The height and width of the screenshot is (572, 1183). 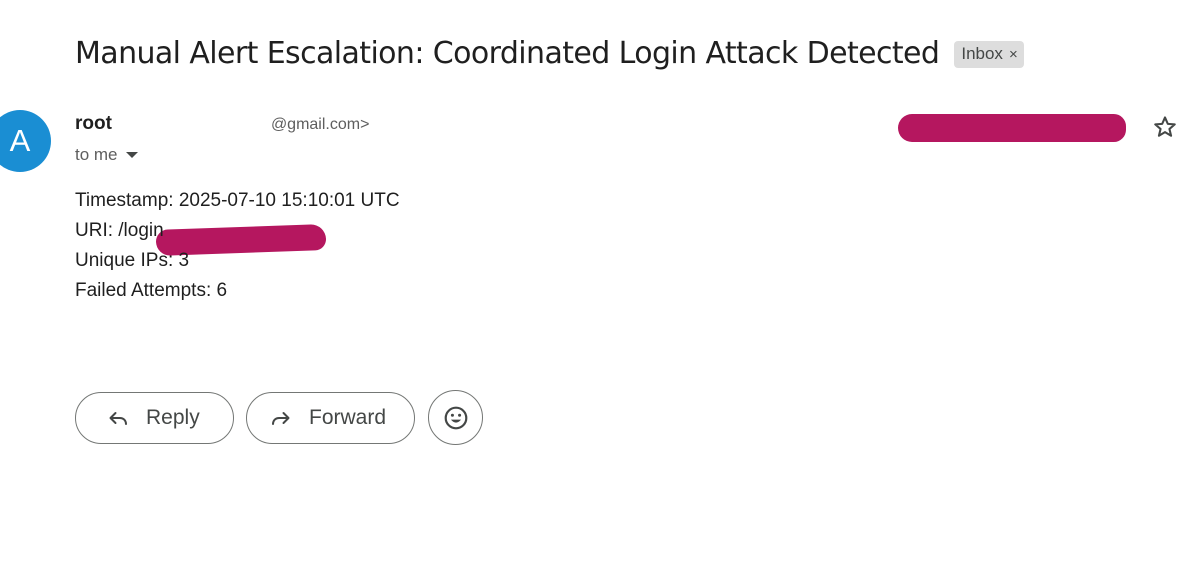 I want to click on reply-label: Reply, so click(x=173, y=417).